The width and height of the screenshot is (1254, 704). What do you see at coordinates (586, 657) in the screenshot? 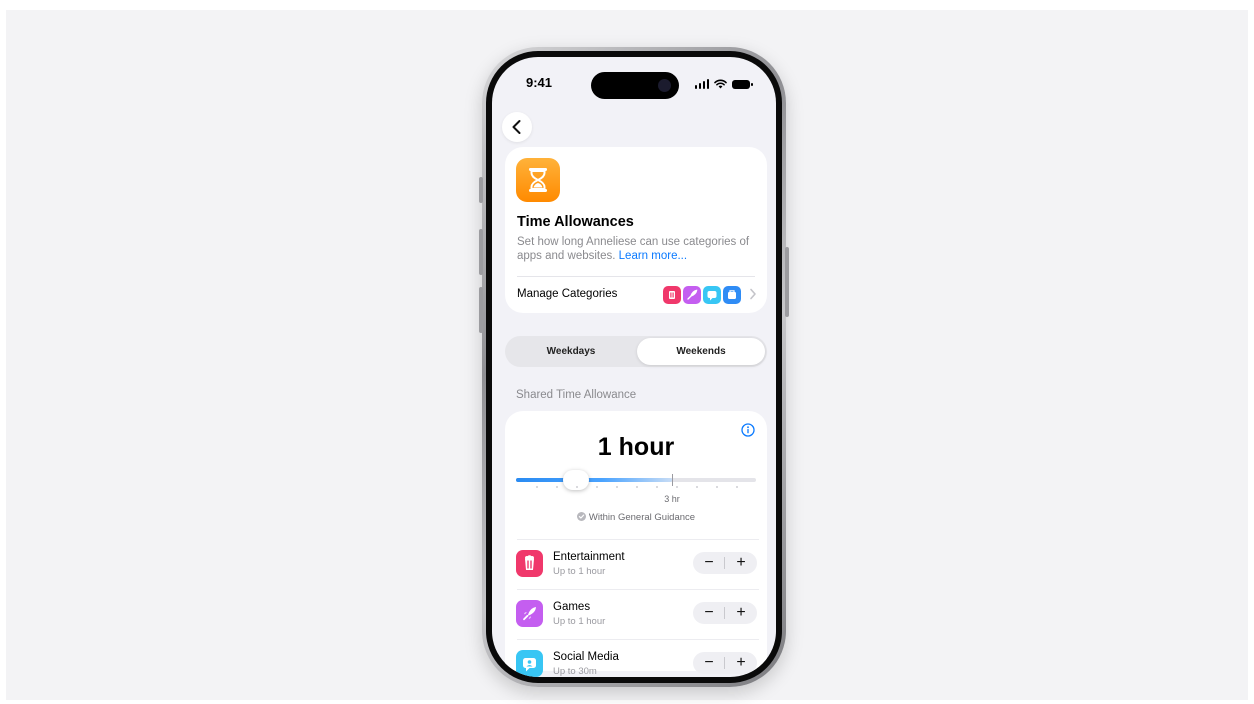
I see `category-title: Social Media` at bounding box center [586, 657].